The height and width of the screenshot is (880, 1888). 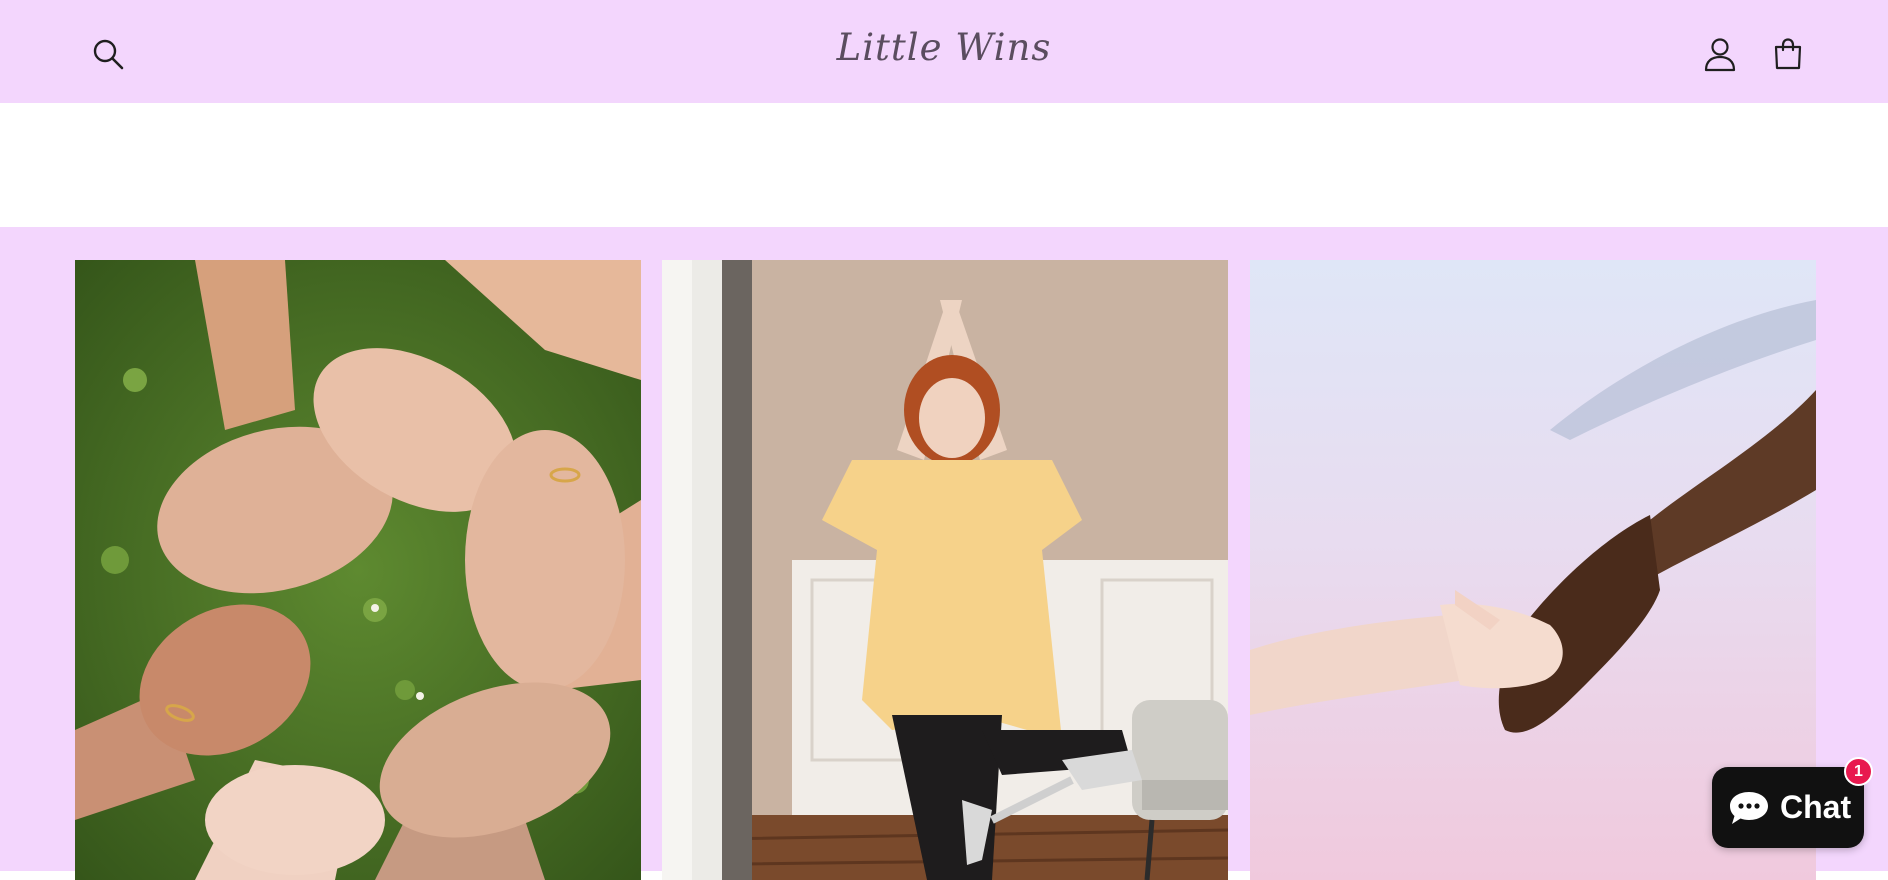 What do you see at coordinates (944, 165) in the screenshot?
I see `announcement-spacer` at bounding box center [944, 165].